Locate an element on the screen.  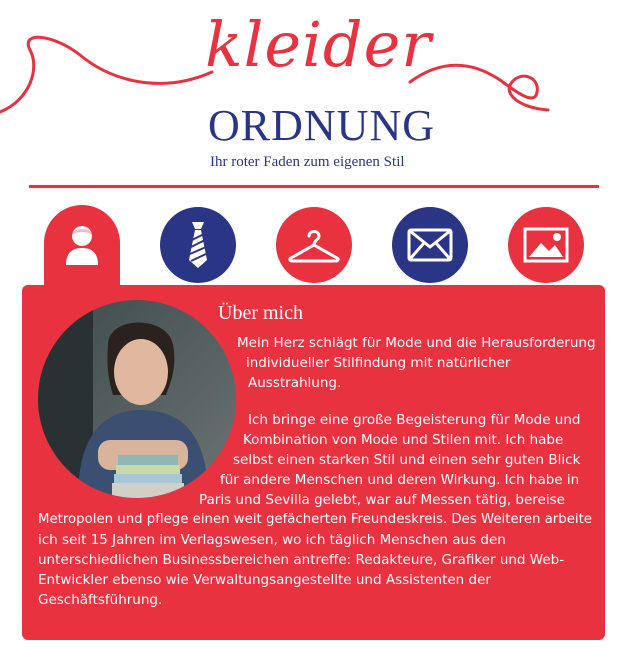
profile-photo is located at coordinates (137, 399).